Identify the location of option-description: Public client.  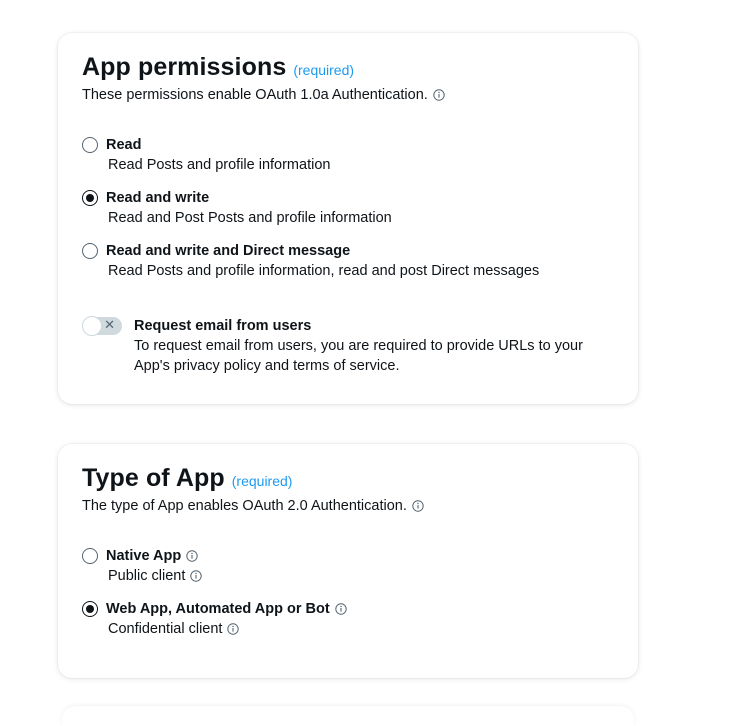
(147, 576).